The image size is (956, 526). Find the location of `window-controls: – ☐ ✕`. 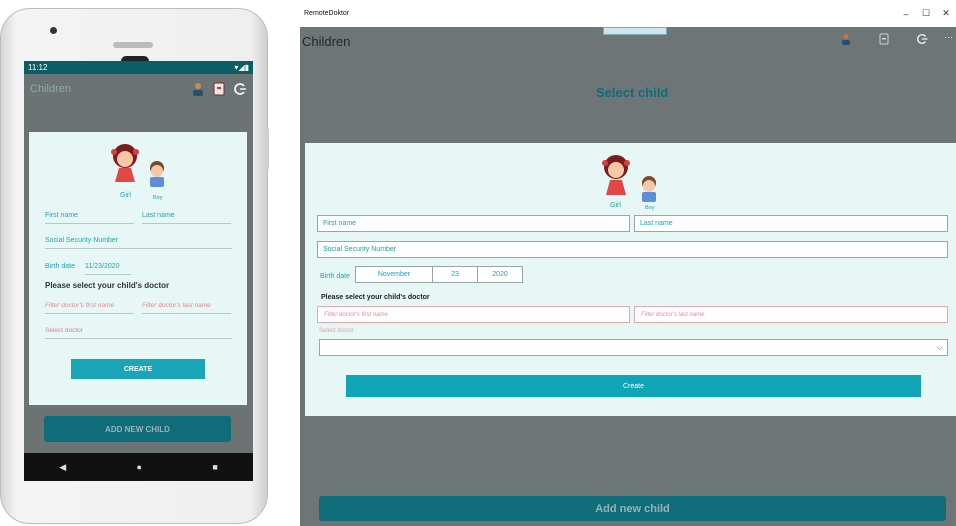

window-controls: – ☐ ✕ is located at coordinates (926, 13).